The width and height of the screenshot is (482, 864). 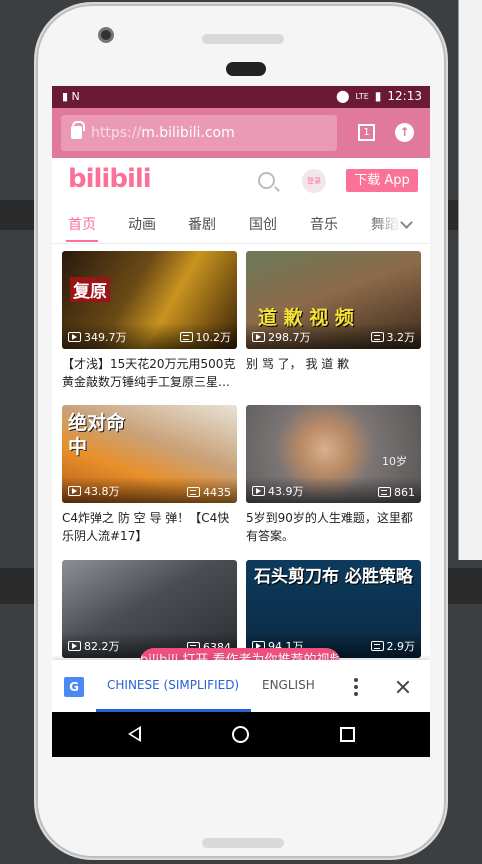 I want to click on home-icon, so click(x=240, y=734).